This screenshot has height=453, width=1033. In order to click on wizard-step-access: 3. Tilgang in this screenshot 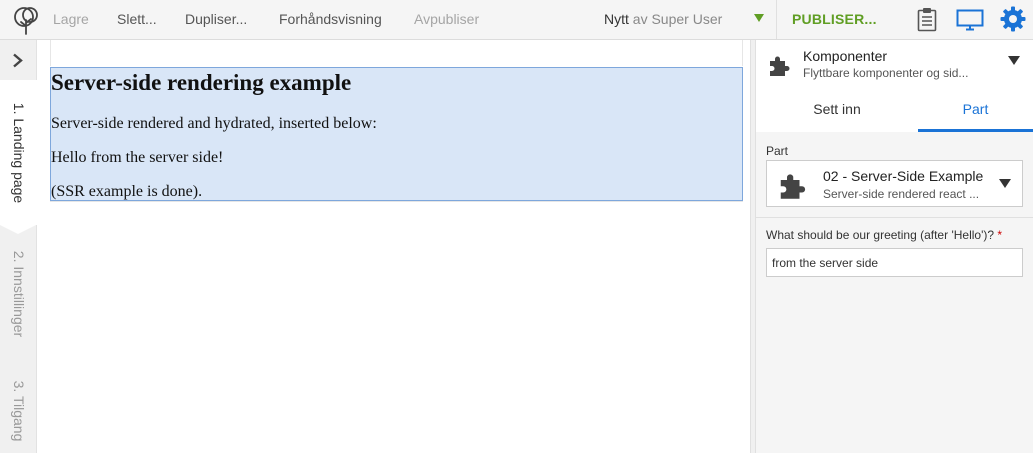, I will do `click(18, 410)`.